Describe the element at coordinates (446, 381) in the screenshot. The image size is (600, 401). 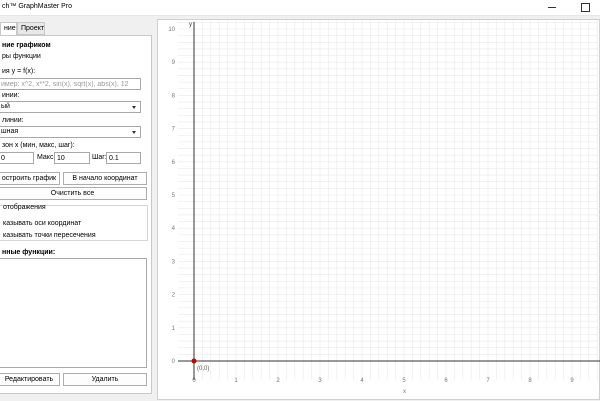
I see `x-tick-label: 6` at that location.